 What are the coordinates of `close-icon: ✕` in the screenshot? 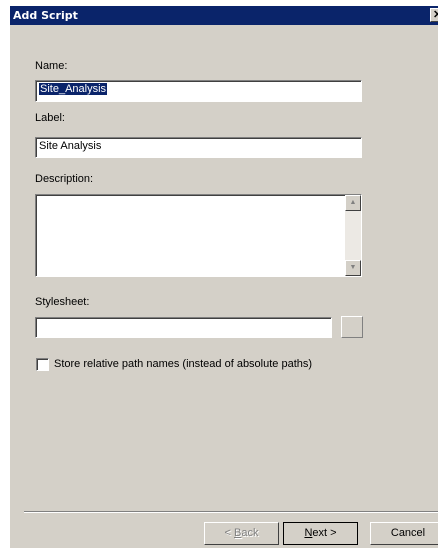 It's located at (435, 15).